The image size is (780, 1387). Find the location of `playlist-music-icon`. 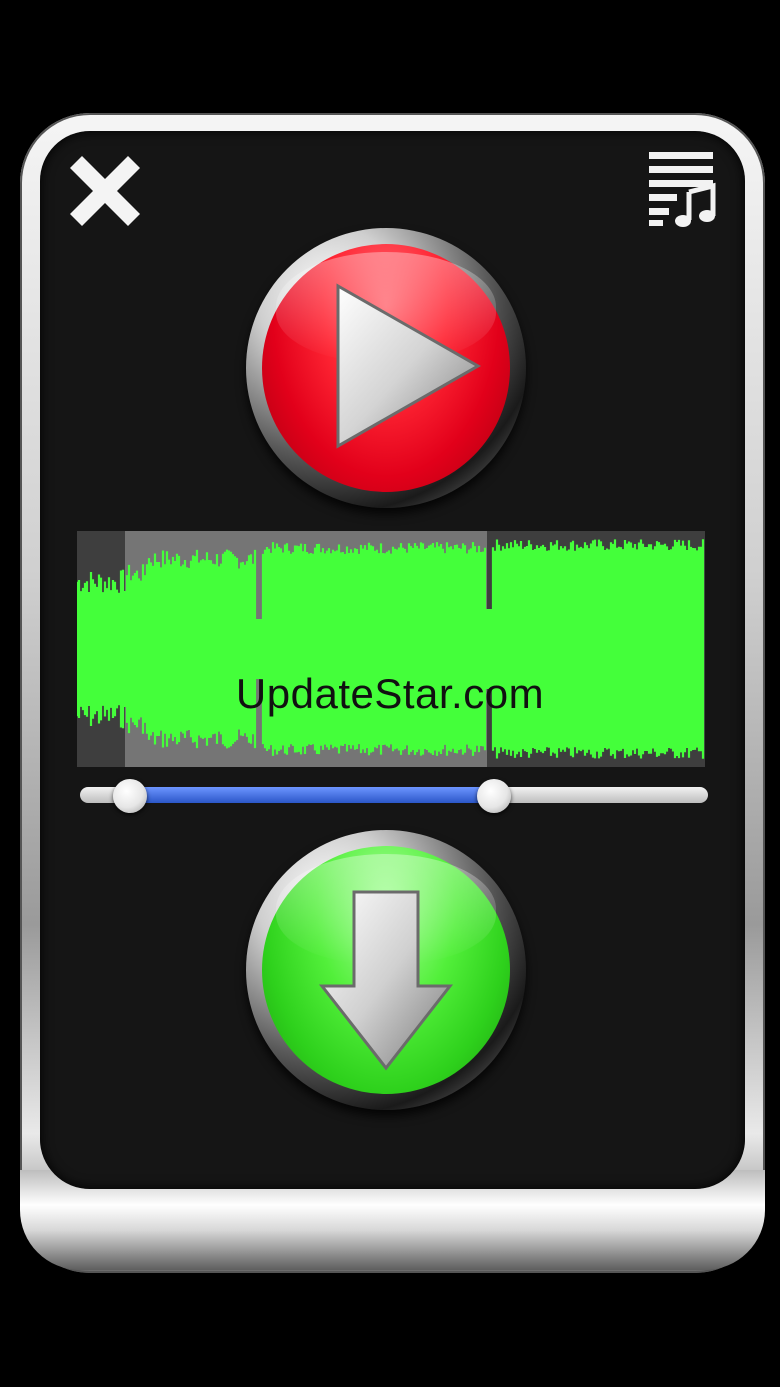

playlist-music-icon is located at coordinates (682, 189).